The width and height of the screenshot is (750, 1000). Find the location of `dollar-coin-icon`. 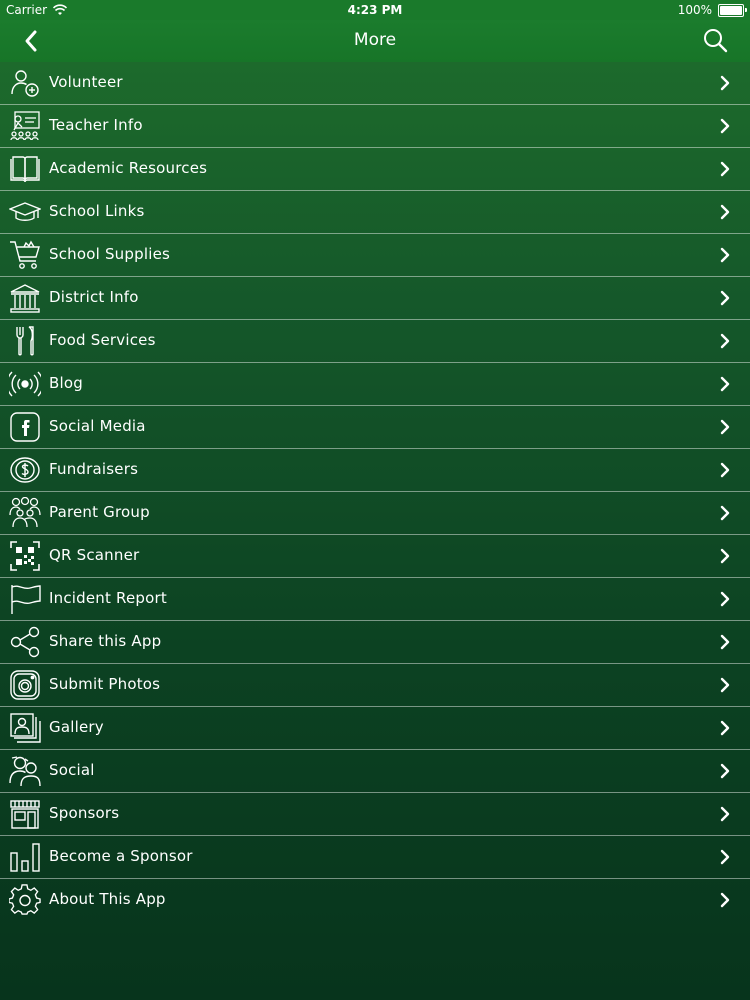

dollar-coin-icon is located at coordinates (25, 470).